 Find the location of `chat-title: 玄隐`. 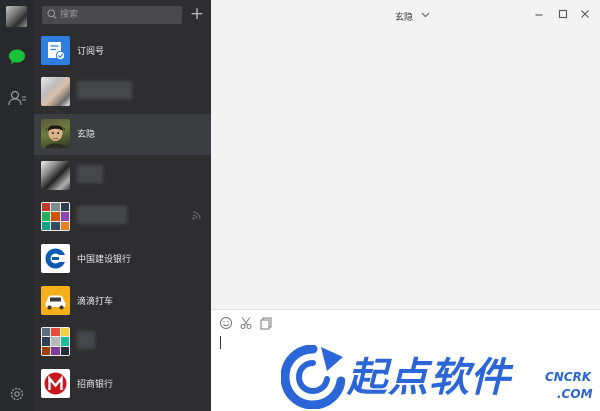

chat-title: 玄隐 is located at coordinates (404, 16).